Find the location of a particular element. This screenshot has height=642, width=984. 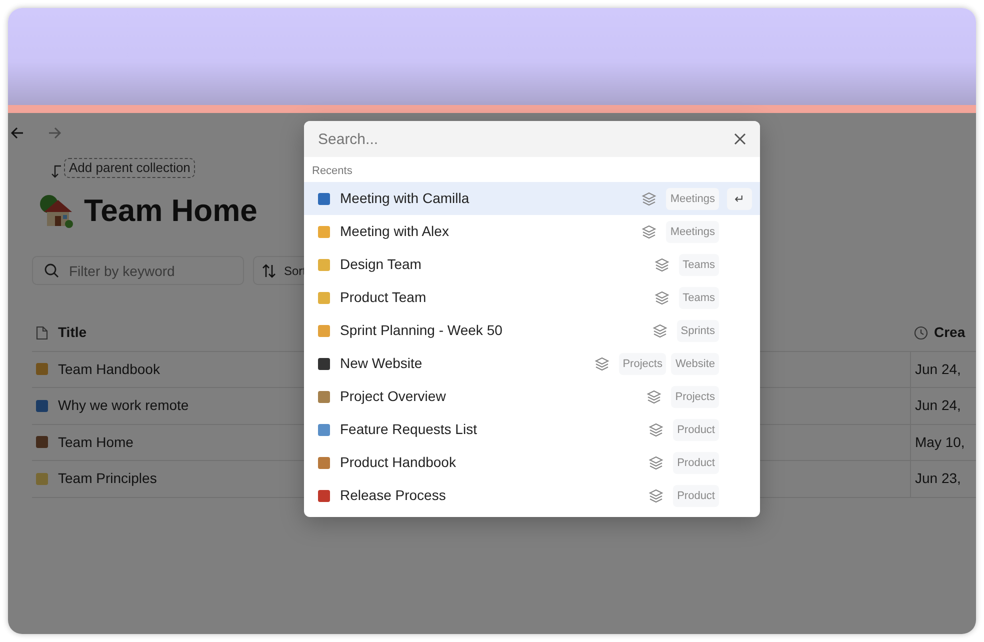

result-item: Meeting with Alex Meetings is located at coordinates (532, 231).